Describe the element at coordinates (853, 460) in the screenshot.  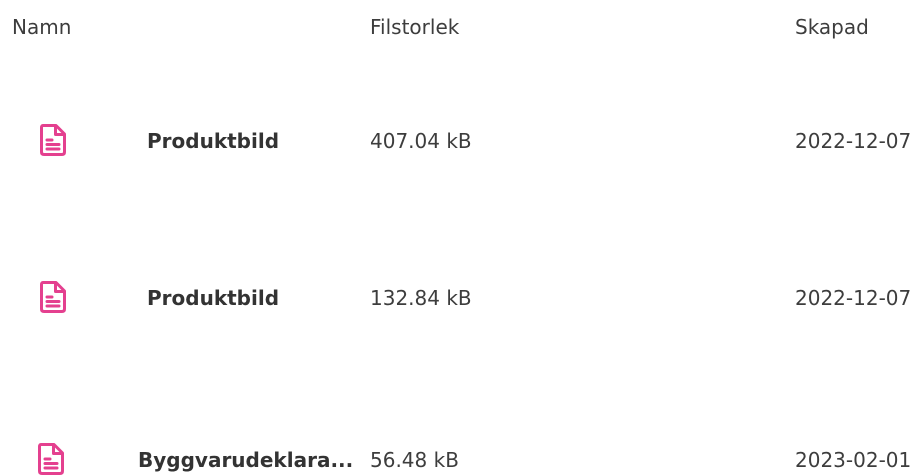
I see `created-date: 2023-02-01` at that location.